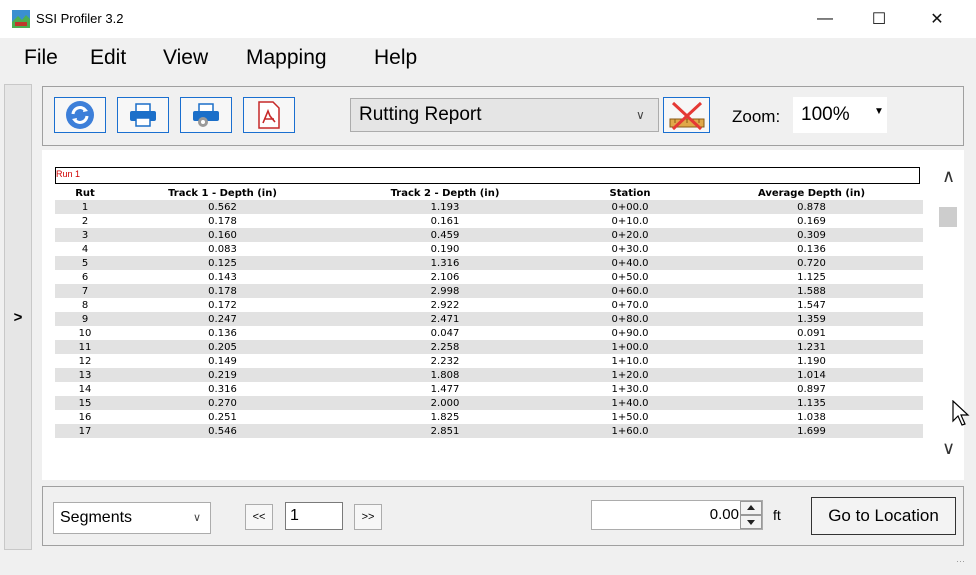 The image size is (976, 575). Describe the element at coordinates (85, 375) in the screenshot. I see `table-cell: 13` at that location.